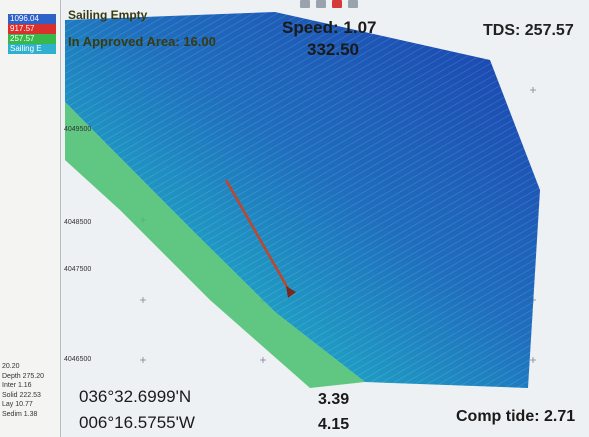 The width and height of the screenshot is (589, 437). What do you see at coordinates (17, 404) in the screenshot?
I see `stats-row: Lay 10.77` at bounding box center [17, 404].